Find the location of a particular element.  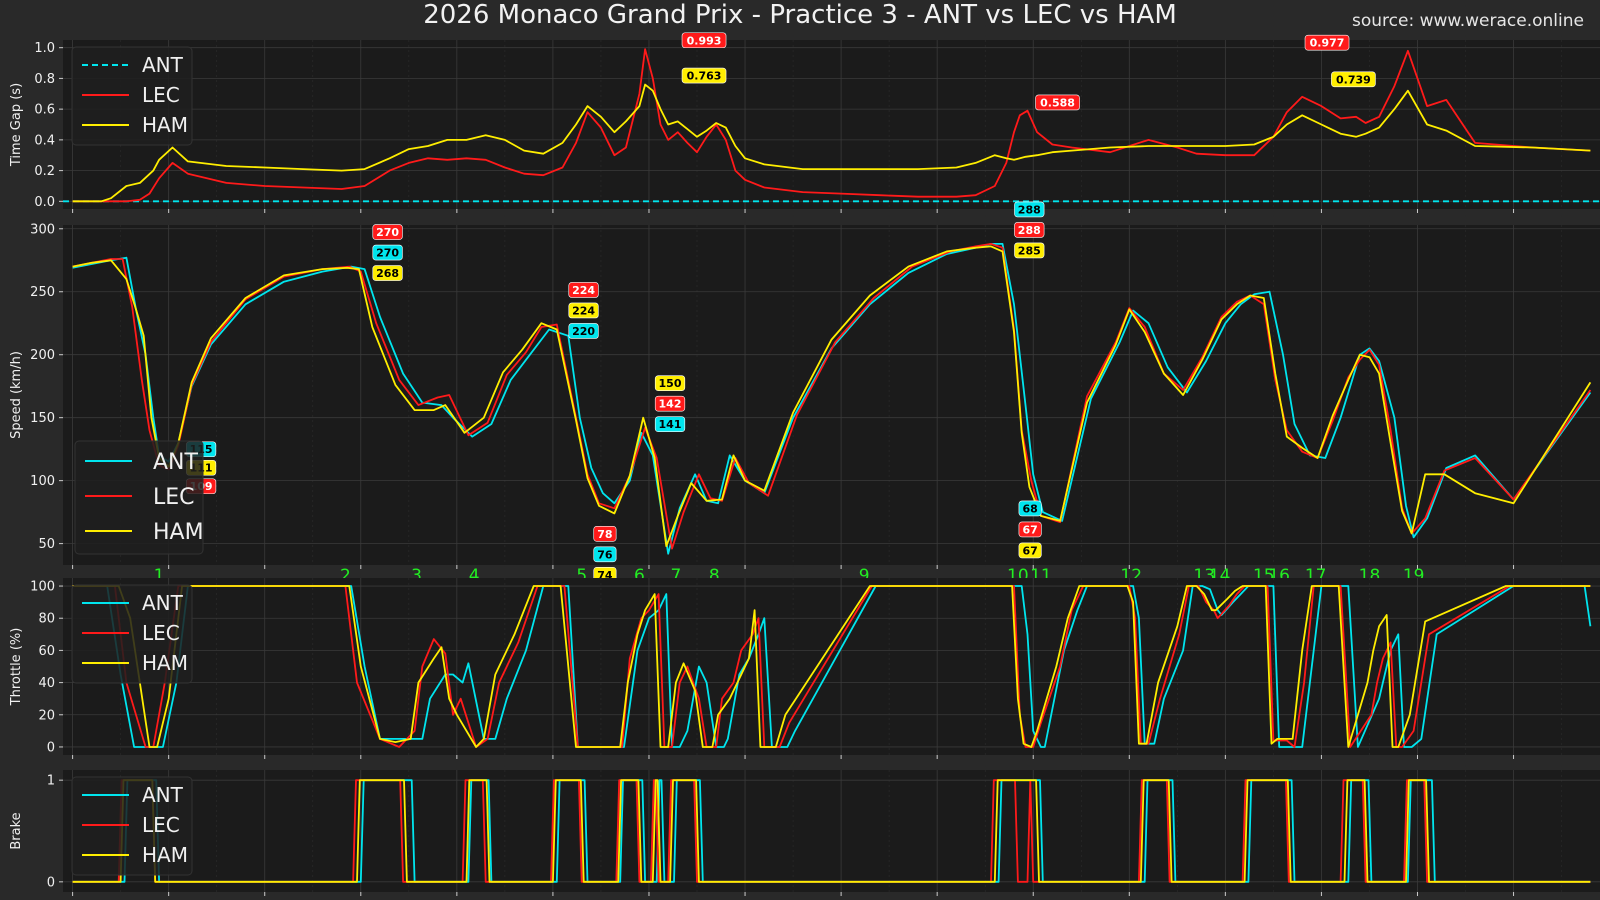

y-tick-label: 80 is located at coordinates (46, 619).